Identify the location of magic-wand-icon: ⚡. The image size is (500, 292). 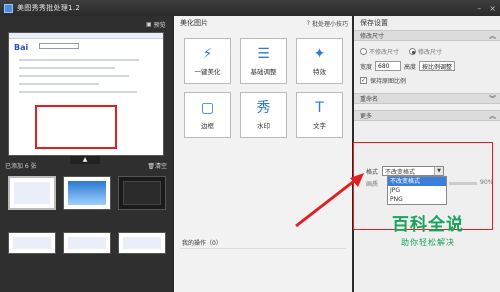
(207, 54).